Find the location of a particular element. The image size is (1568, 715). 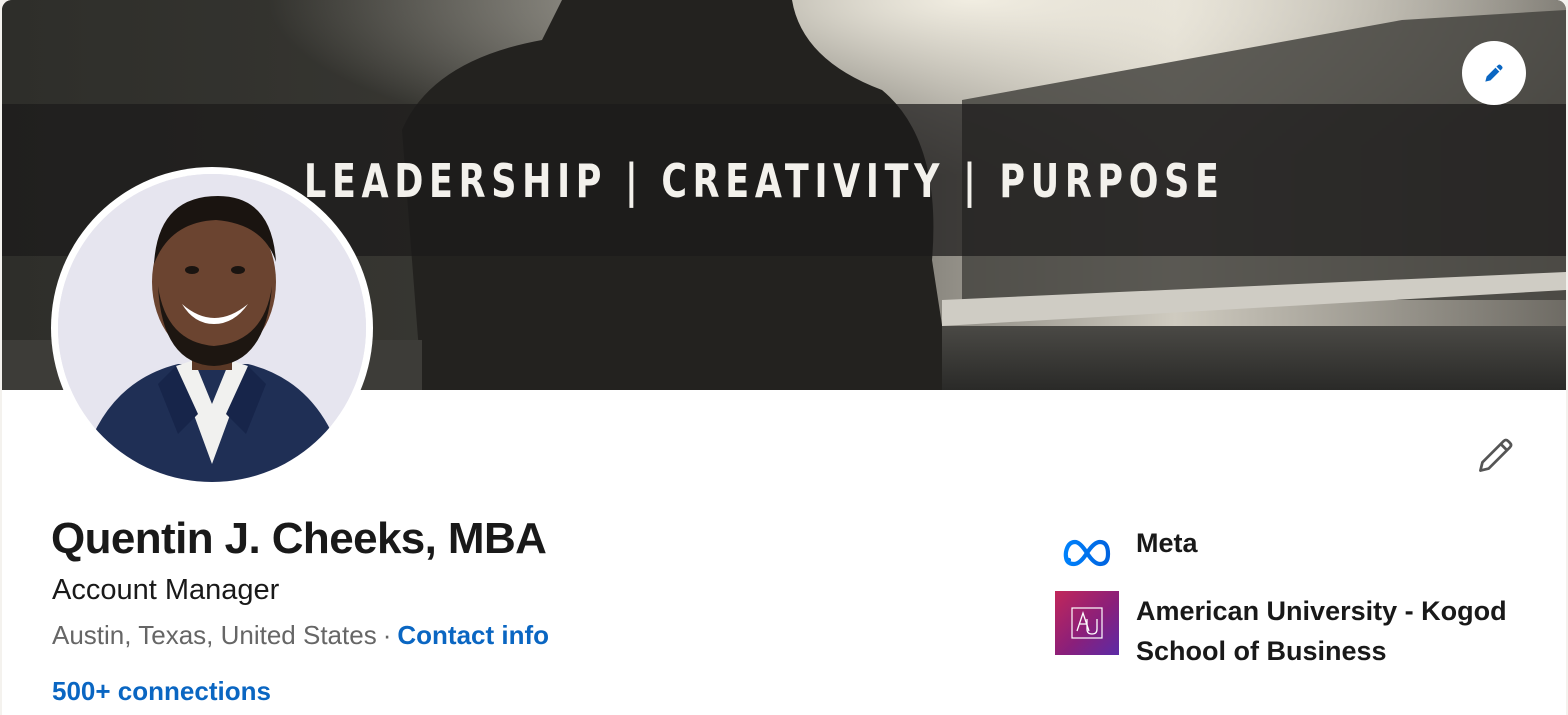

connections-link: 500+ connections is located at coordinates (161, 691).